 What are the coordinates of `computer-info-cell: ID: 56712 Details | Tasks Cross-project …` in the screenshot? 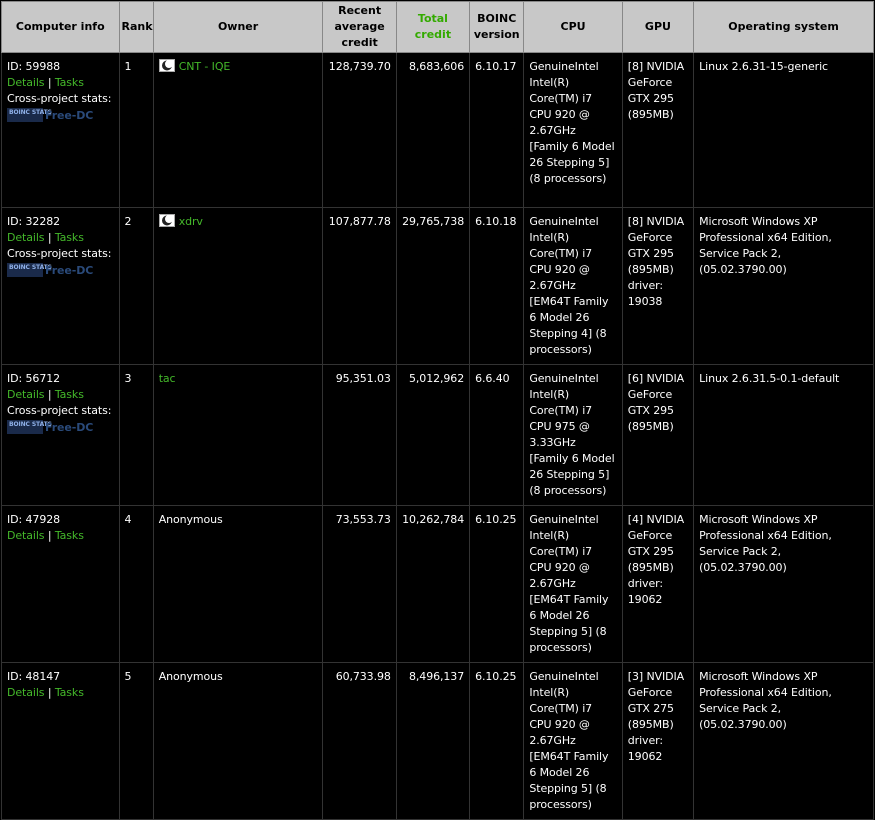 It's located at (60, 435).